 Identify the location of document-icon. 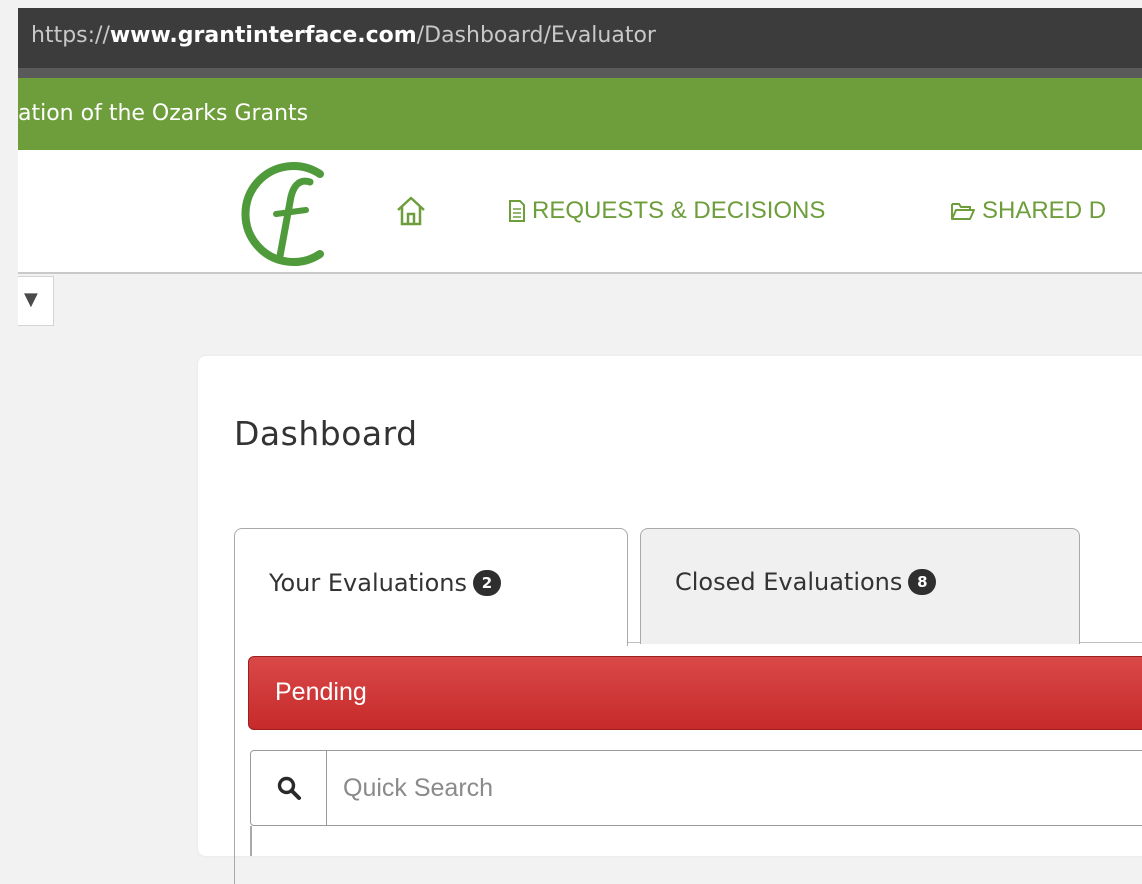
(517, 211).